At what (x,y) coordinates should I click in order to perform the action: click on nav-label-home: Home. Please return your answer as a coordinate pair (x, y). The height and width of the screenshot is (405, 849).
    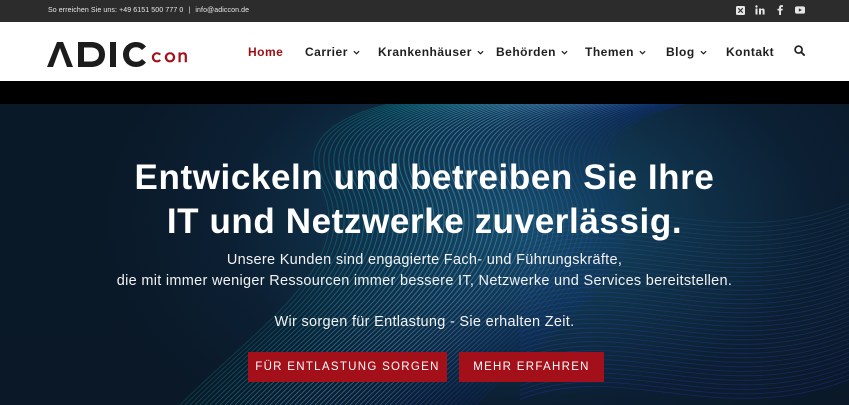
    Looking at the image, I should click on (266, 52).